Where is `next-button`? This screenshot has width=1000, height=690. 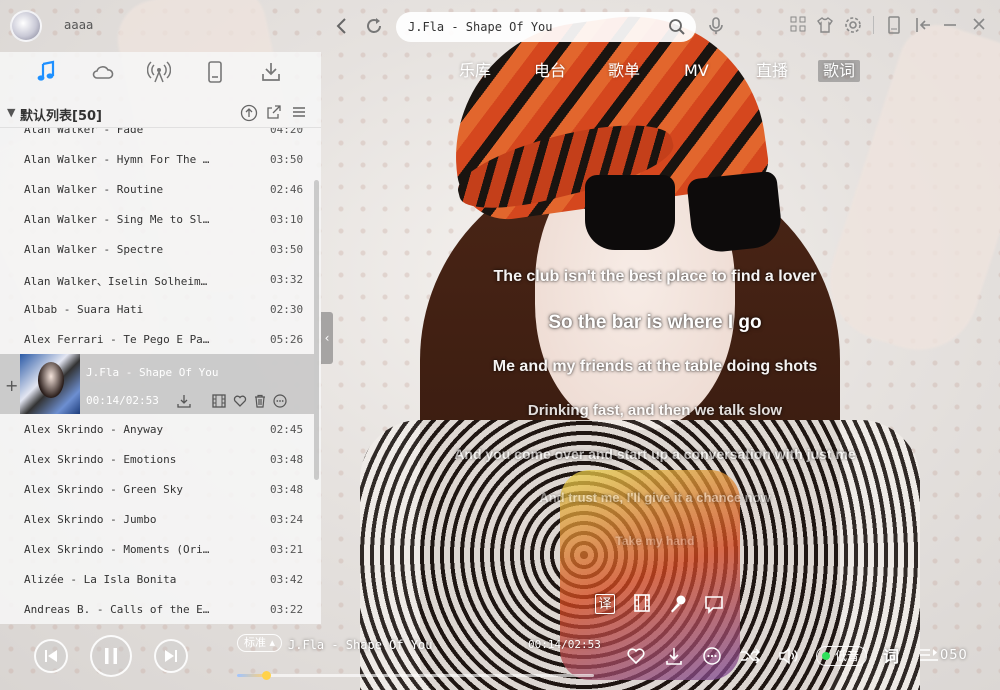
next-button is located at coordinates (171, 656).